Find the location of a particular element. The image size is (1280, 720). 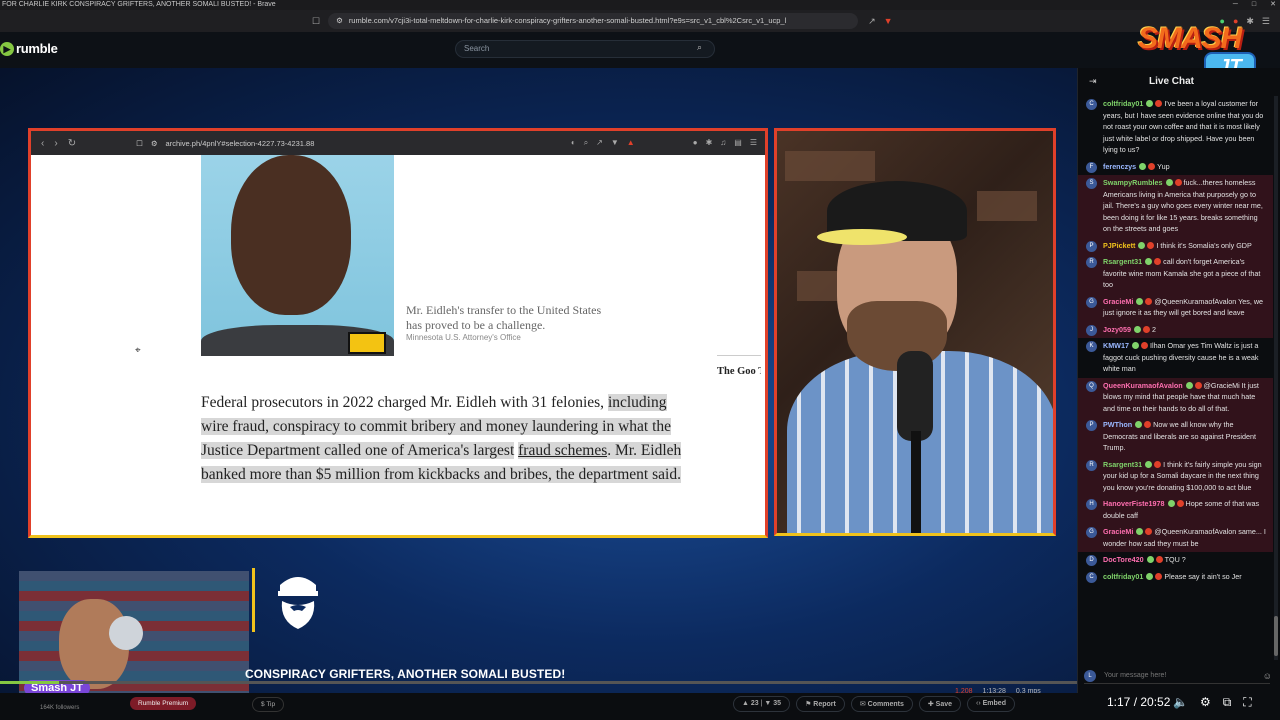

chat-title: Live Chat is located at coordinates (1172, 81).